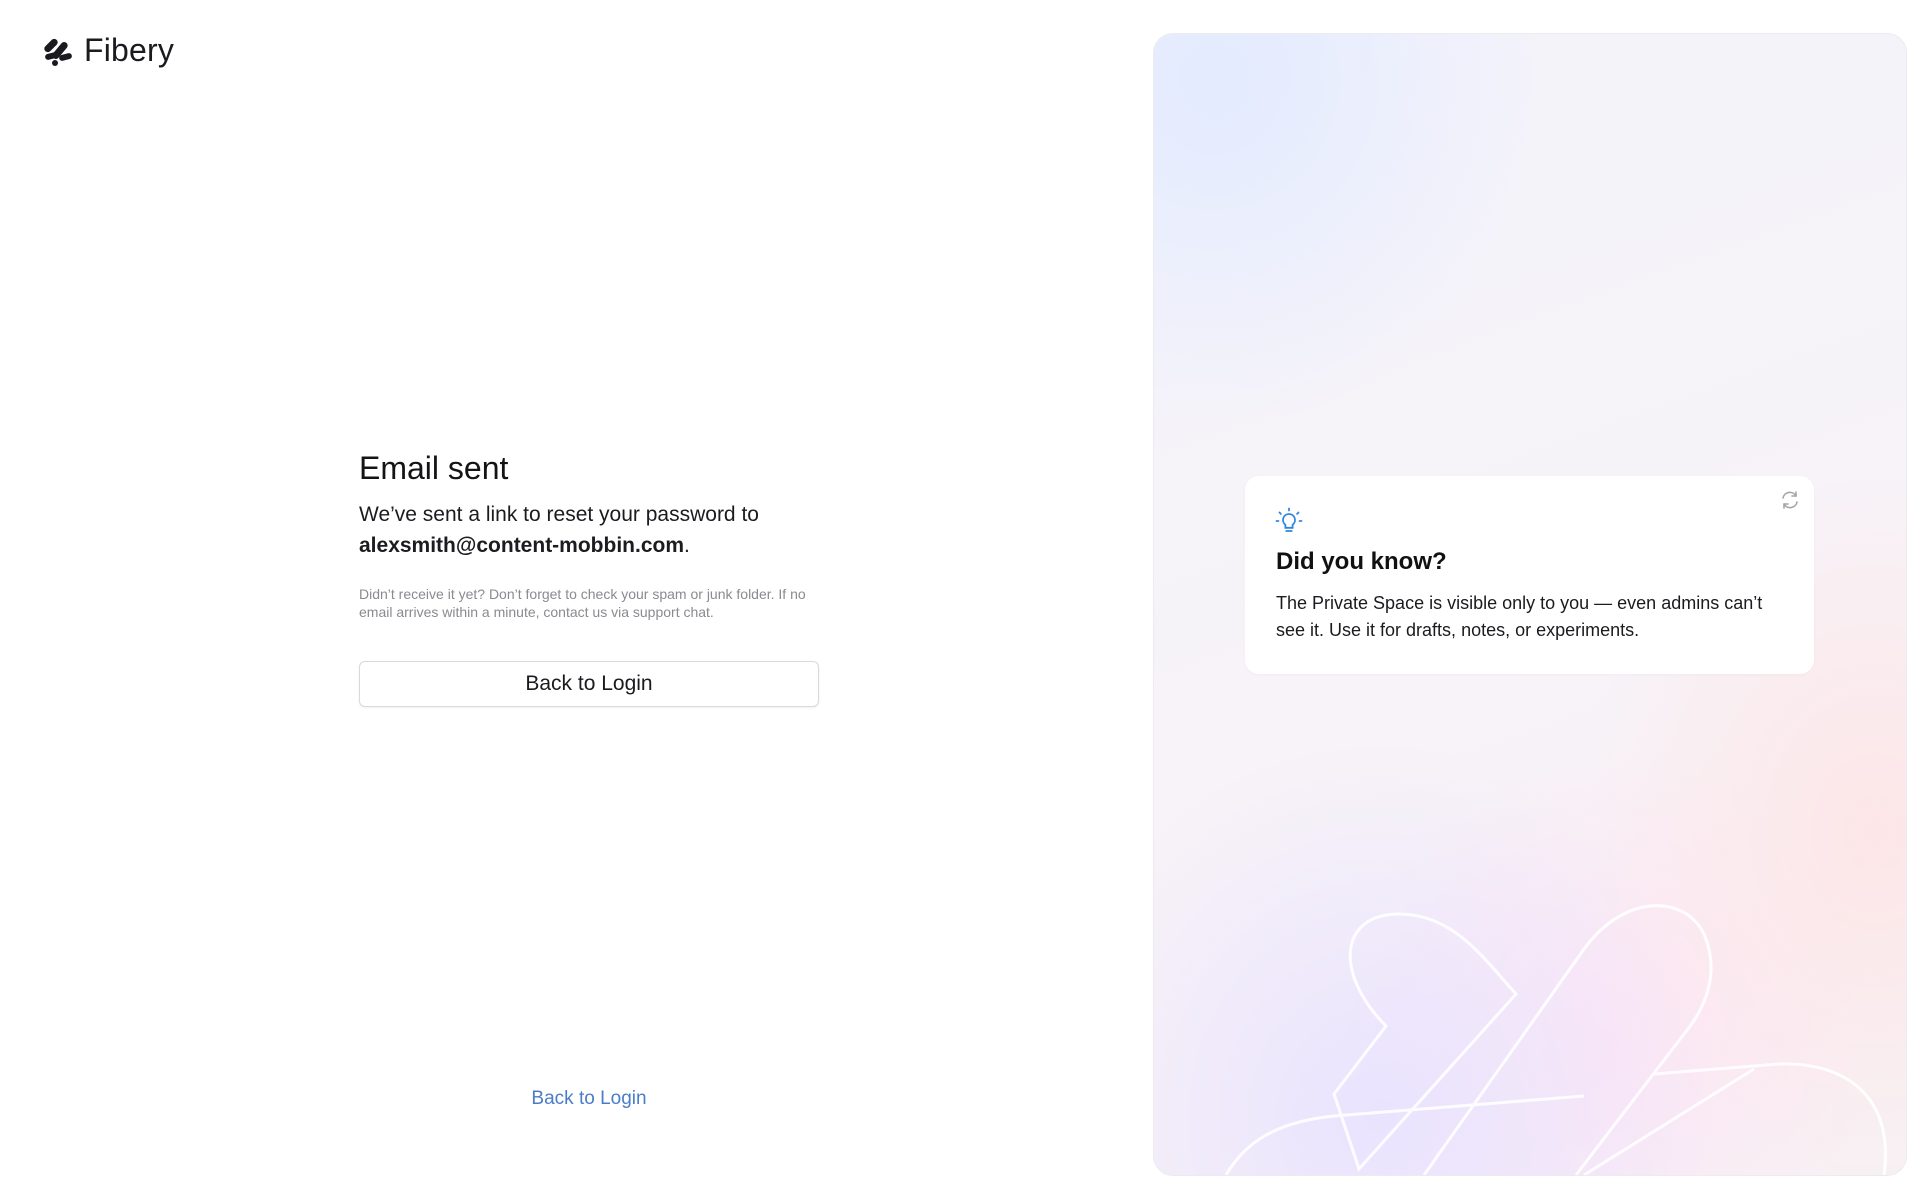 This screenshot has height=1200, width=1920. Describe the element at coordinates (1289, 519) in the screenshot. I see `lightbulb-icon` at that location.